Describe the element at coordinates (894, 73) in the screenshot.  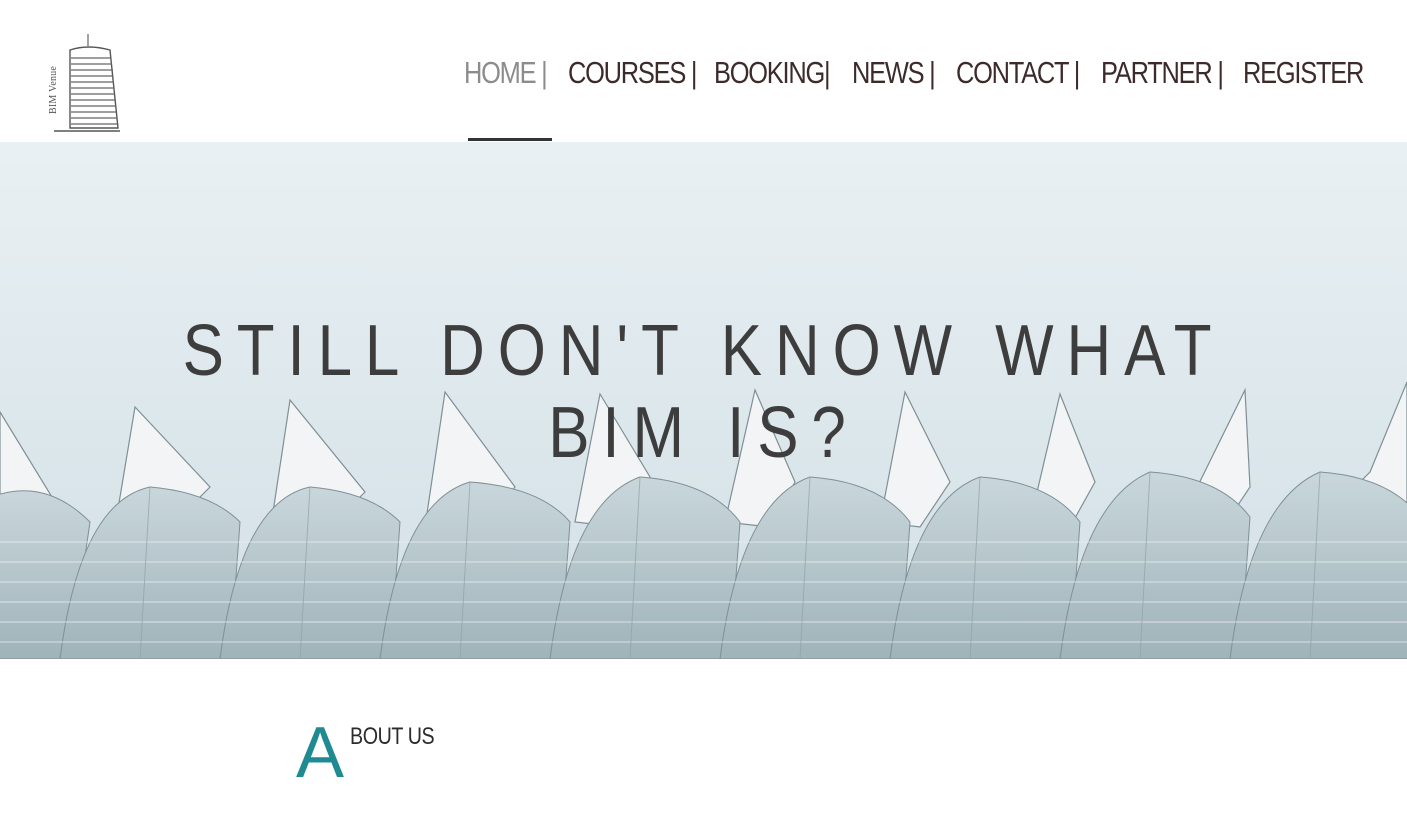
I see `nav-news: NEWS |` at that location.